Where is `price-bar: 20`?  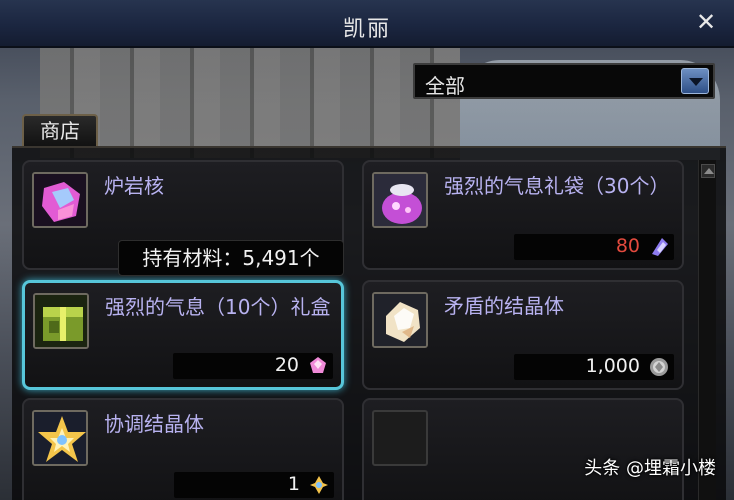
price-bar: 20 is located at coordinates (253, 366).